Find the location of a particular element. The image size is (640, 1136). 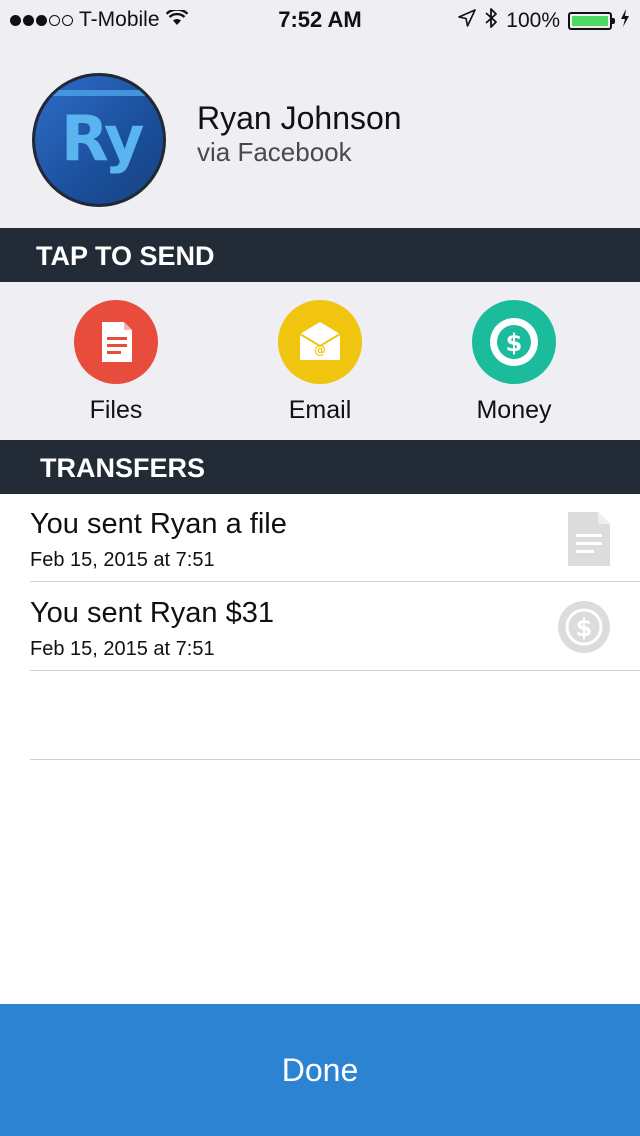

send-money-button: $ Money is located at coordinates (514, 362).